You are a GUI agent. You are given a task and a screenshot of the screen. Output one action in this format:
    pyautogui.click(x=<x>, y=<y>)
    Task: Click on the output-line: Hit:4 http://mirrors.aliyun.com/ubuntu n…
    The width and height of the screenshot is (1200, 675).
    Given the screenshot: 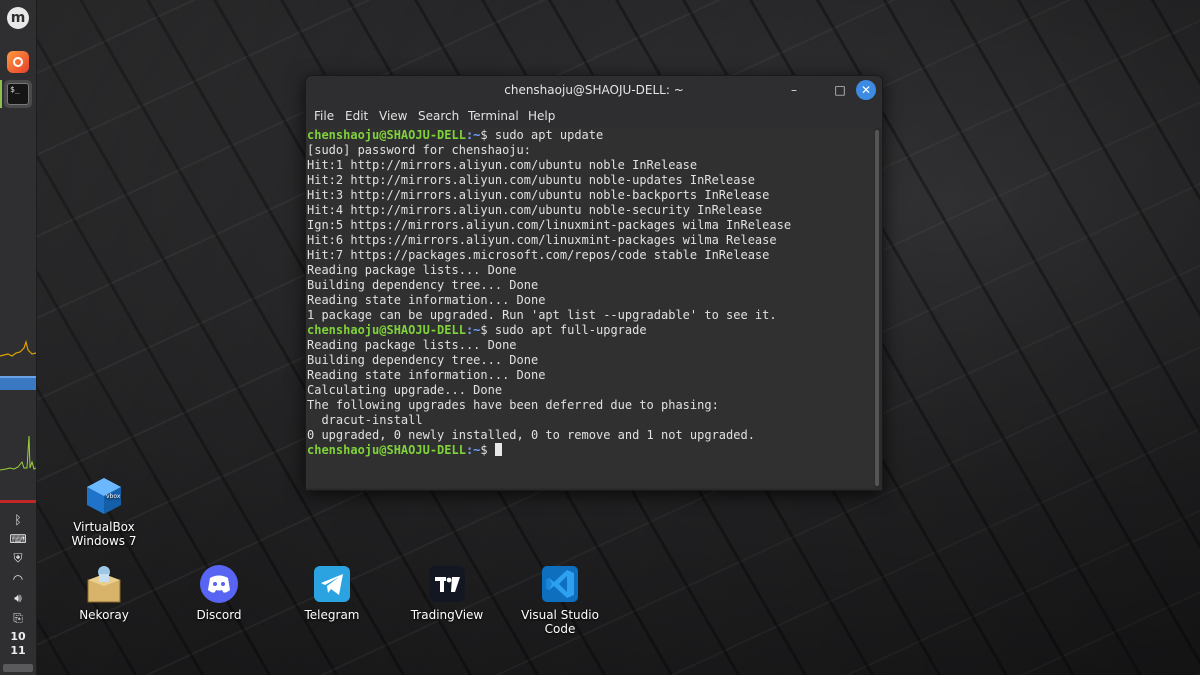 What is the action you would take?
    pyautogui.click(x=535, y=210)
    